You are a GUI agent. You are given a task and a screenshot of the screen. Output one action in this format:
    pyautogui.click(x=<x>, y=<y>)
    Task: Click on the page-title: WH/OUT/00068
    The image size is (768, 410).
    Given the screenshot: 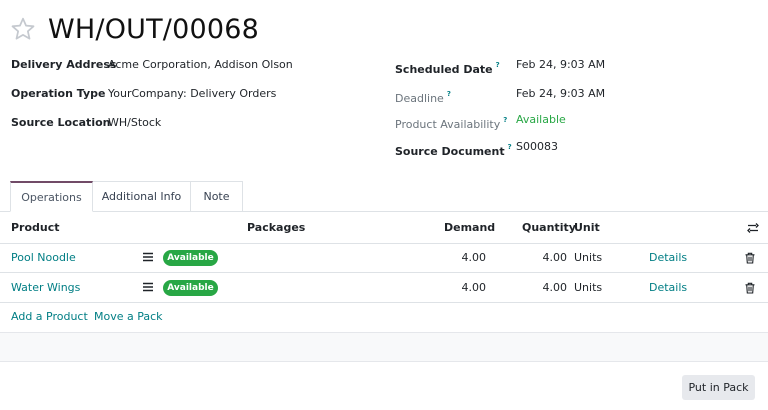 What is the action you would take?
    pyautogui.click(x=153, y=29)
    